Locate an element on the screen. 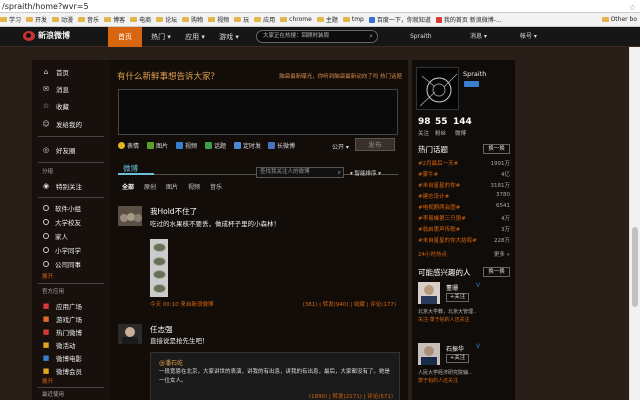 Image resolution: width=640 pixels, height=400 pixels. more-topics-link: 更多 » is located at coordinates (502, 254).